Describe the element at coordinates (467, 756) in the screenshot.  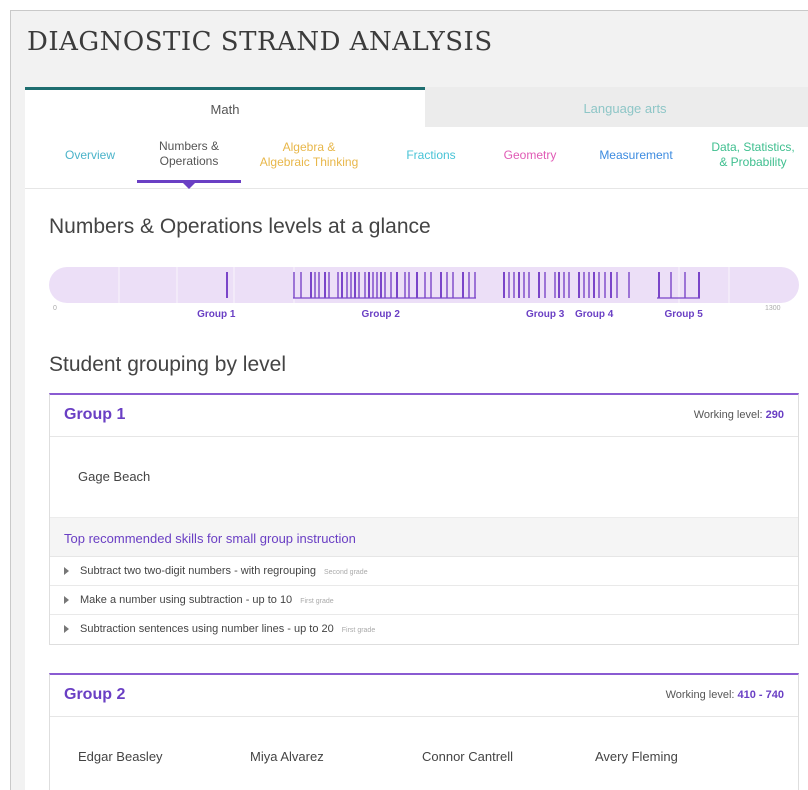
I see `student-name: Connor Cantrell` at that location.